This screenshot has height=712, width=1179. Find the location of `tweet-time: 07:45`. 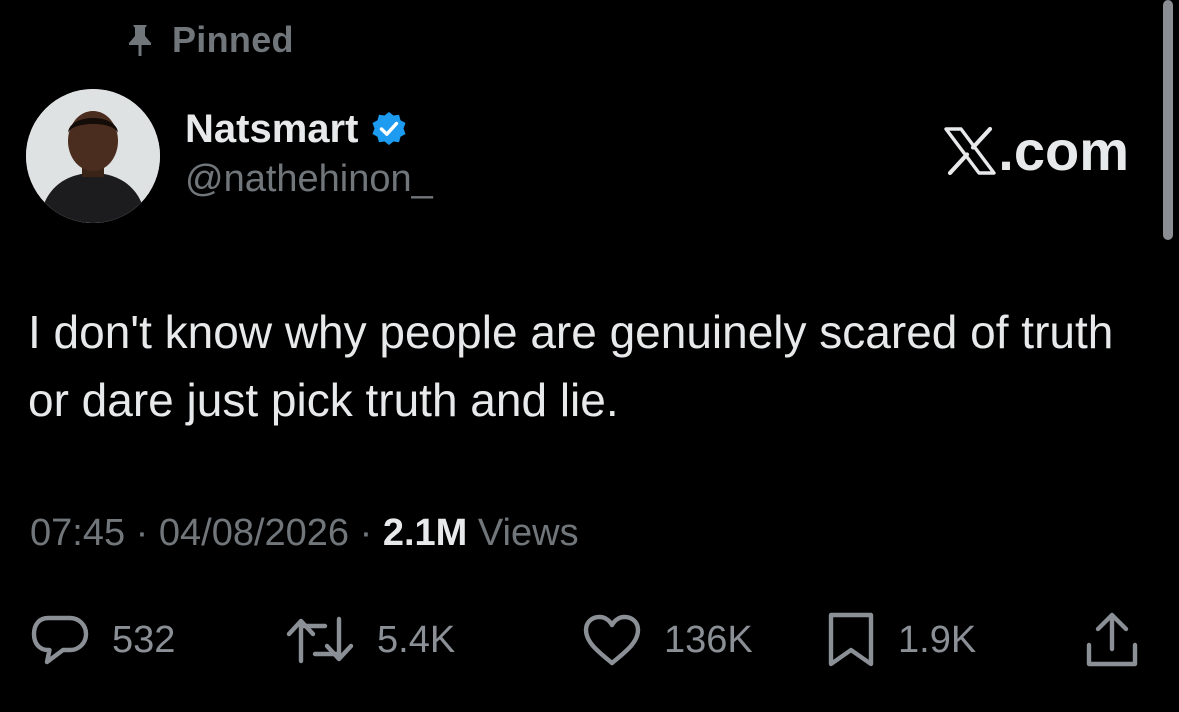

tweet-time: 07:45 is located at coordinates (77, 533).